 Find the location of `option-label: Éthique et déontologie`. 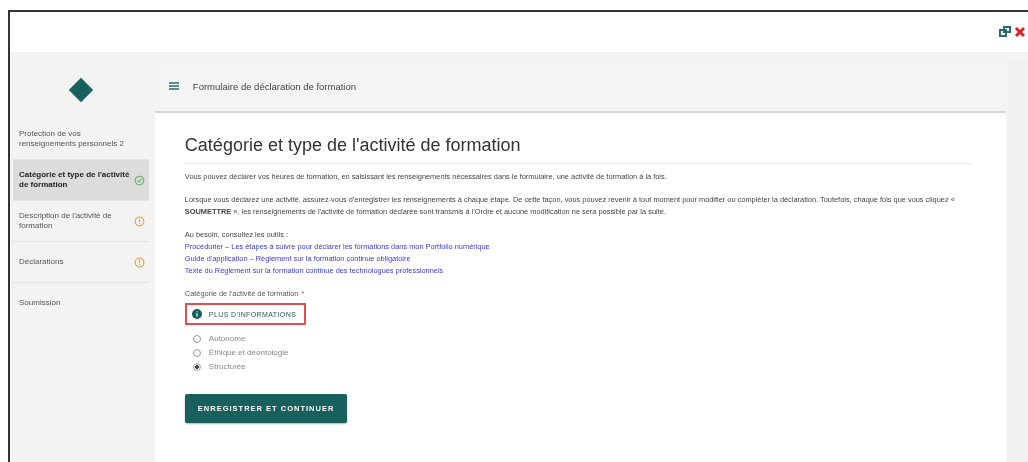

option-label: Éthique et déontologie is located at coordinates (248, 352).